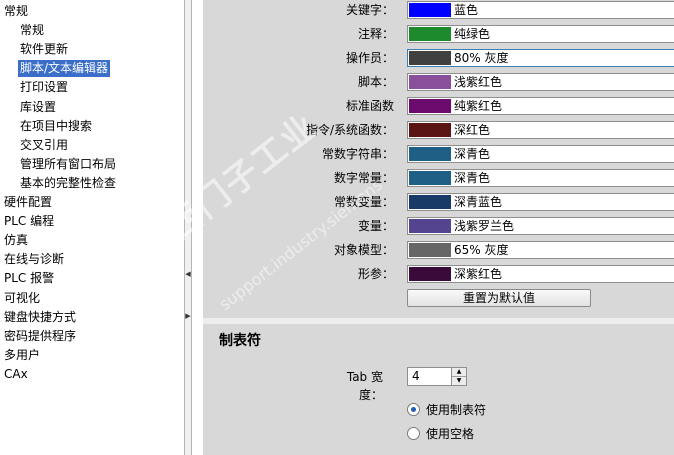 This screenshot has width=674, height=455. I want to click on color-picker-field: 80% 灰度, so click(540, 58).